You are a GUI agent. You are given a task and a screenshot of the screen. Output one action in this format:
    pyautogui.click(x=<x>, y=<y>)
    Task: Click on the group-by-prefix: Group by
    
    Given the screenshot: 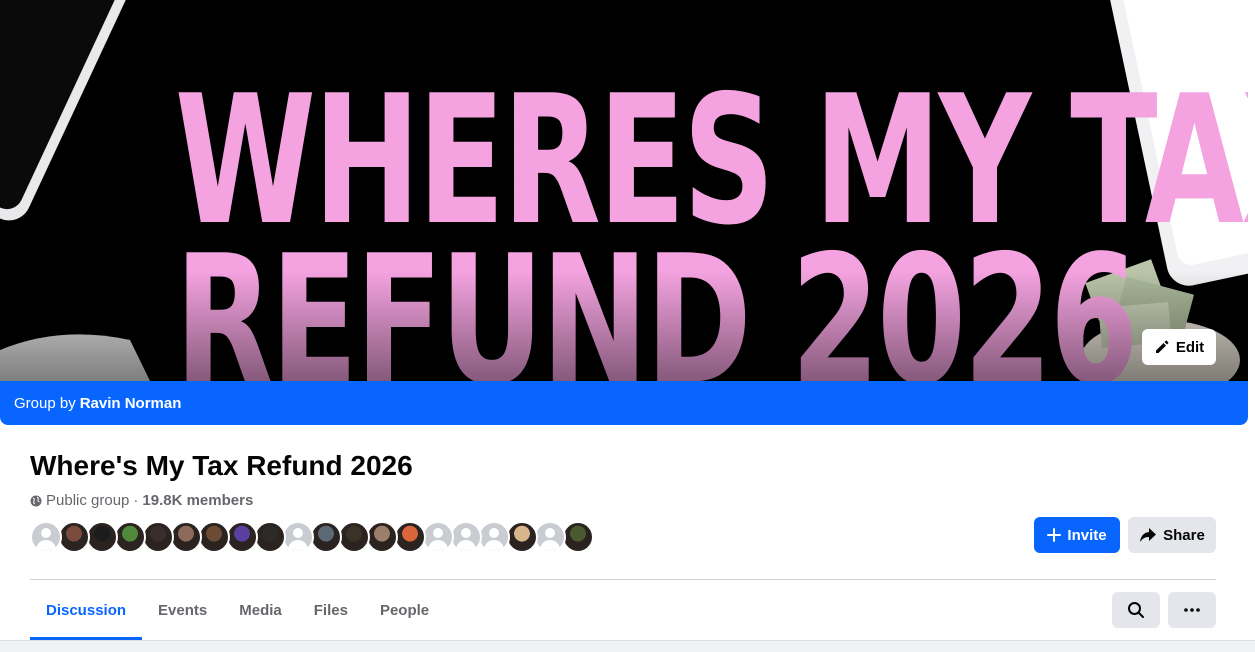 What is the action you would take?
    pyautogui.click(x=45, y=403)
    